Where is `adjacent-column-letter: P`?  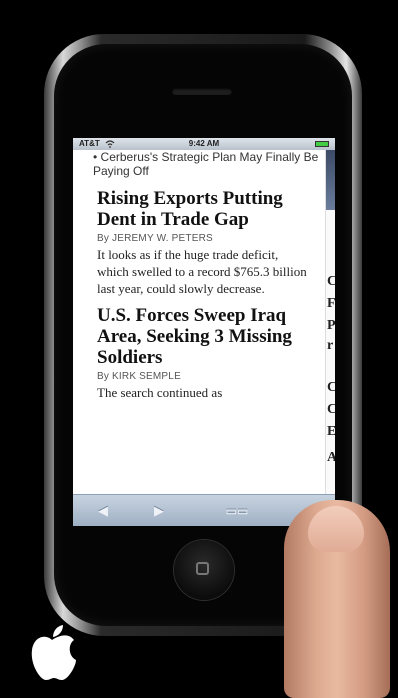
adjacent-column-letter: P is located at coordinates (331, 325).